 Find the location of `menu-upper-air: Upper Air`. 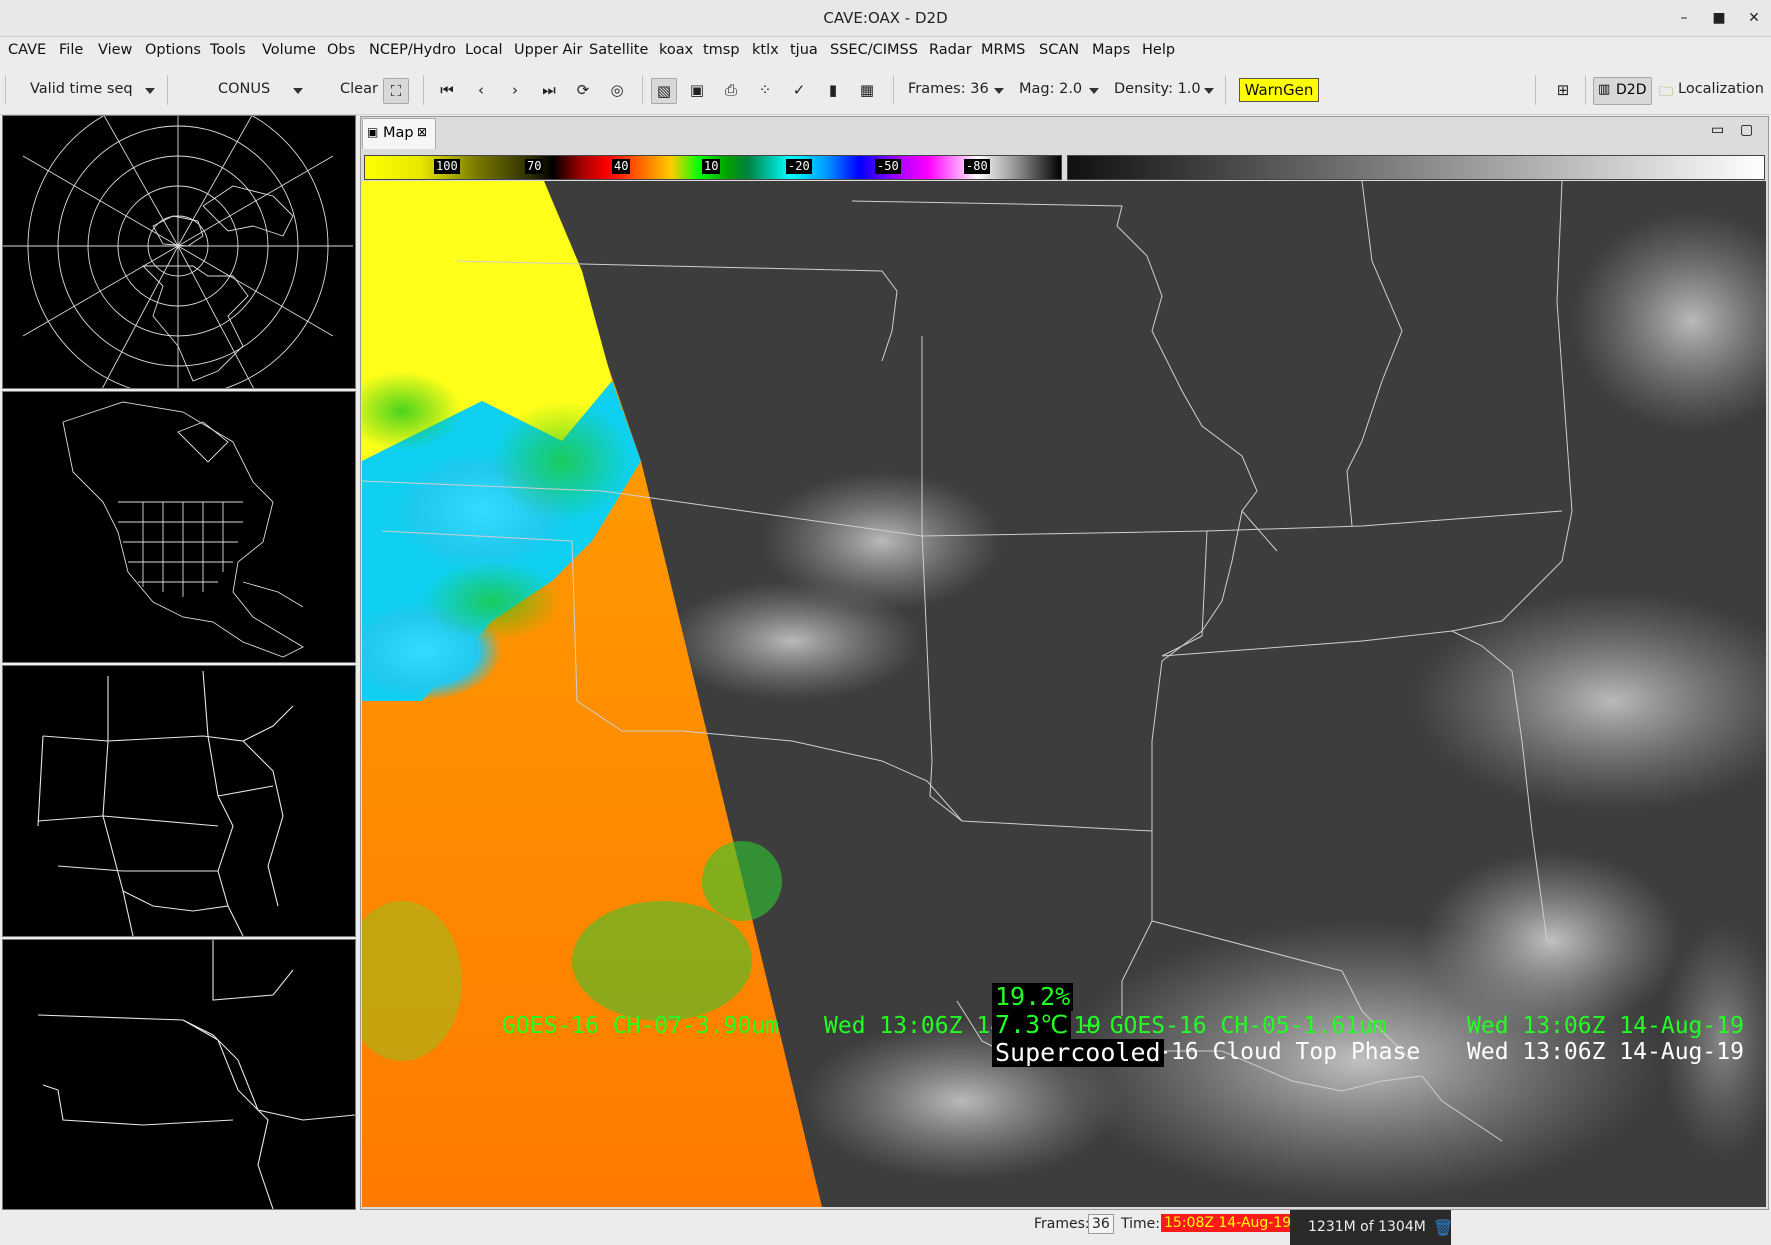

menu-upper-air: Upper Air is located at coordinates (548, 50).